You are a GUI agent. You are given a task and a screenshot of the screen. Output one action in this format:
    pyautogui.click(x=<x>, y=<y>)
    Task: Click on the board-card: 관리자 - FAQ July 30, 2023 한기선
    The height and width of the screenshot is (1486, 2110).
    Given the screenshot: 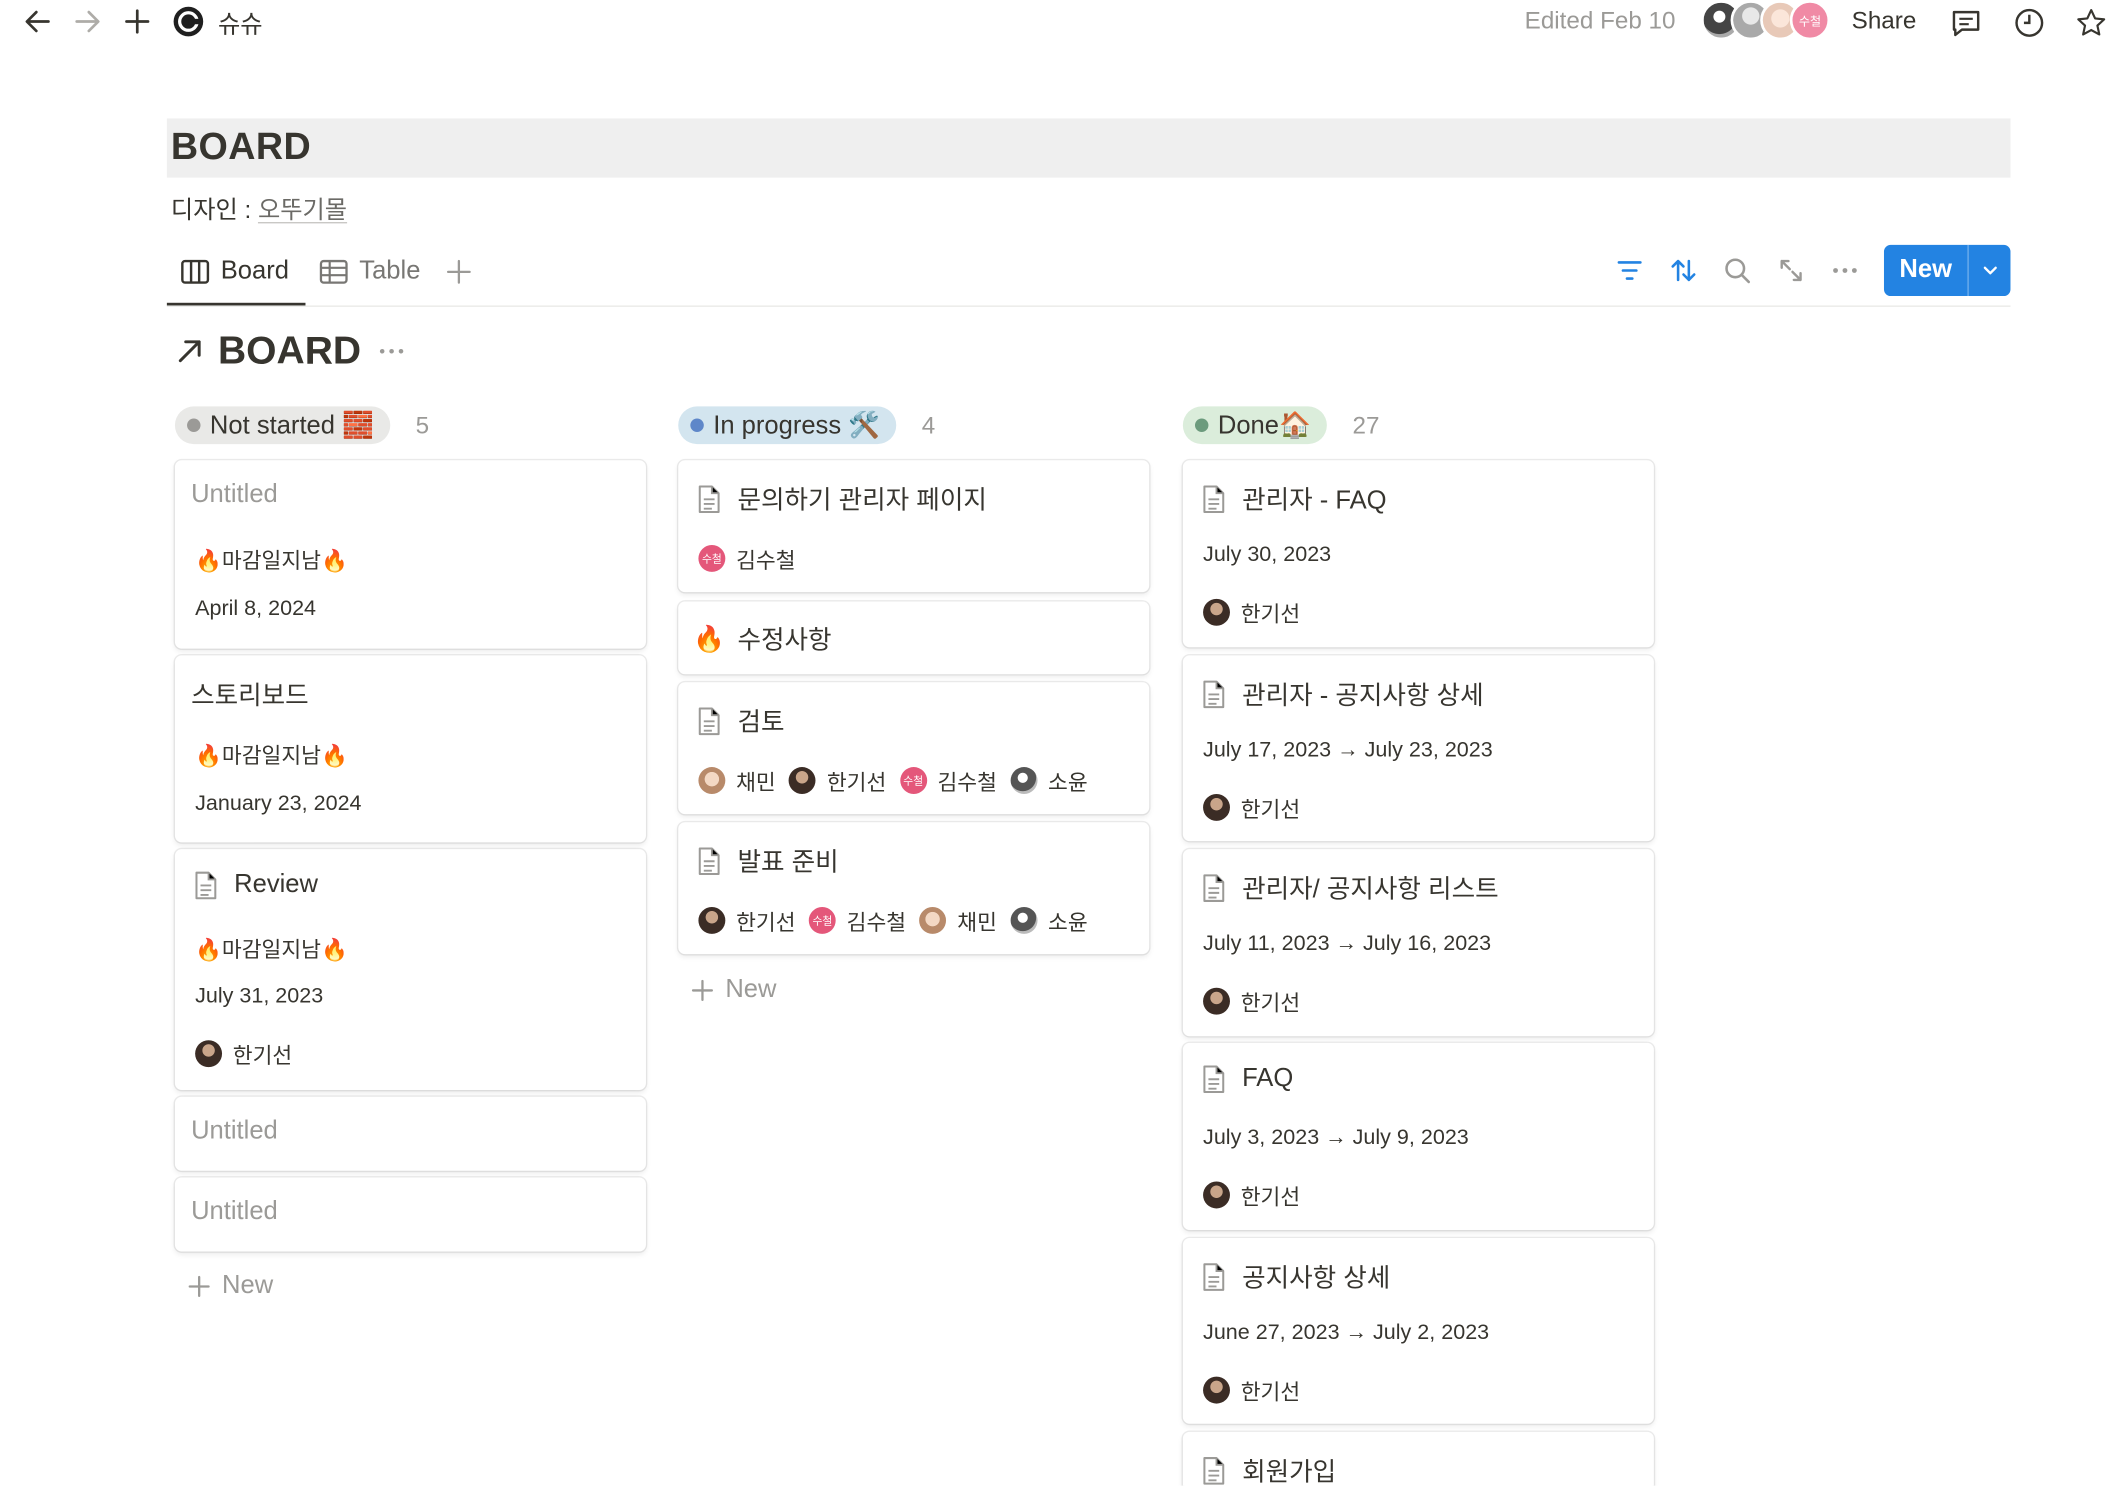 What is the action you would take?
    pyautogui.click(x=1418, y=554)
    